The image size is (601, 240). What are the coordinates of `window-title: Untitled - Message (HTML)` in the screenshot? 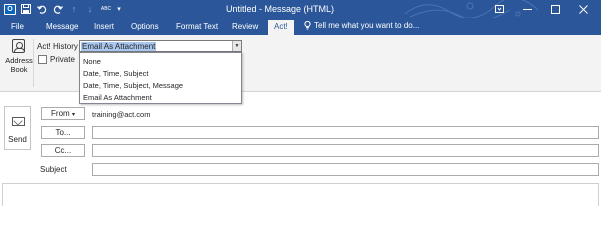 It's located at (280, 9).